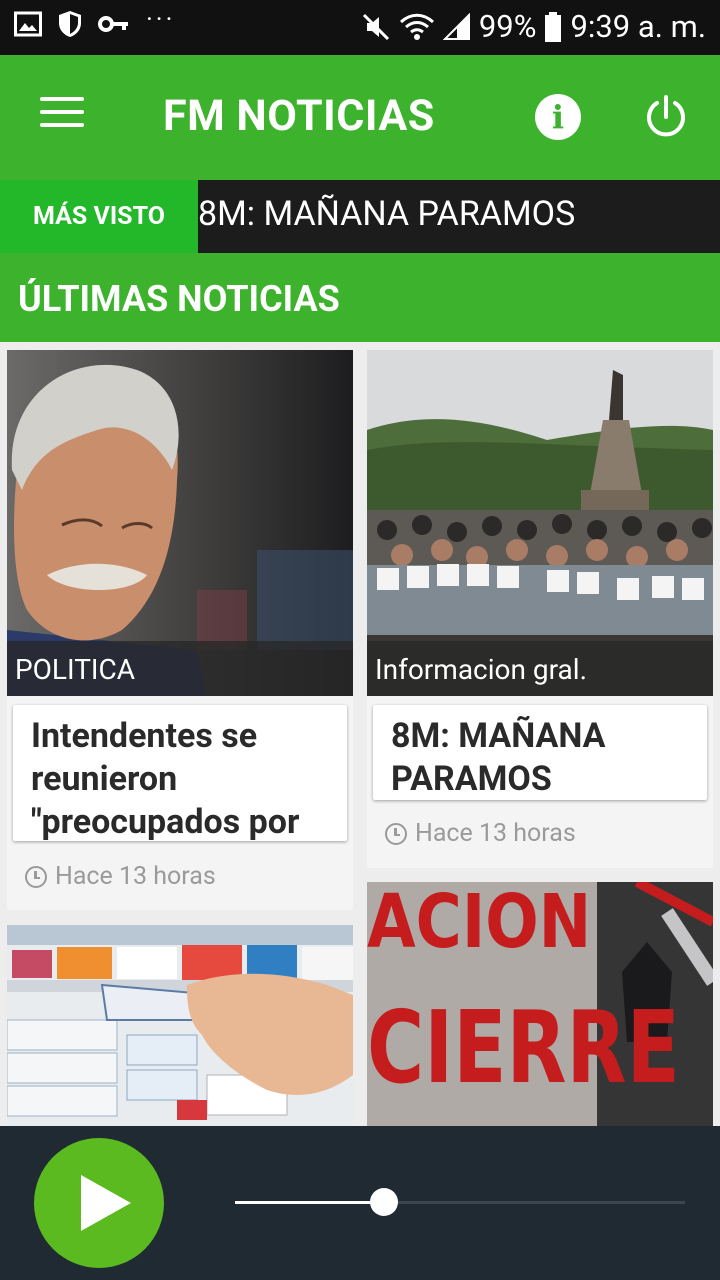 Image resolution: width=720 pixels, height=1280 pixels. What do you see at coordinates (309, 1202) in the screenshot?
I see `seek-bar-progress` at bounding box center [309, 1202].